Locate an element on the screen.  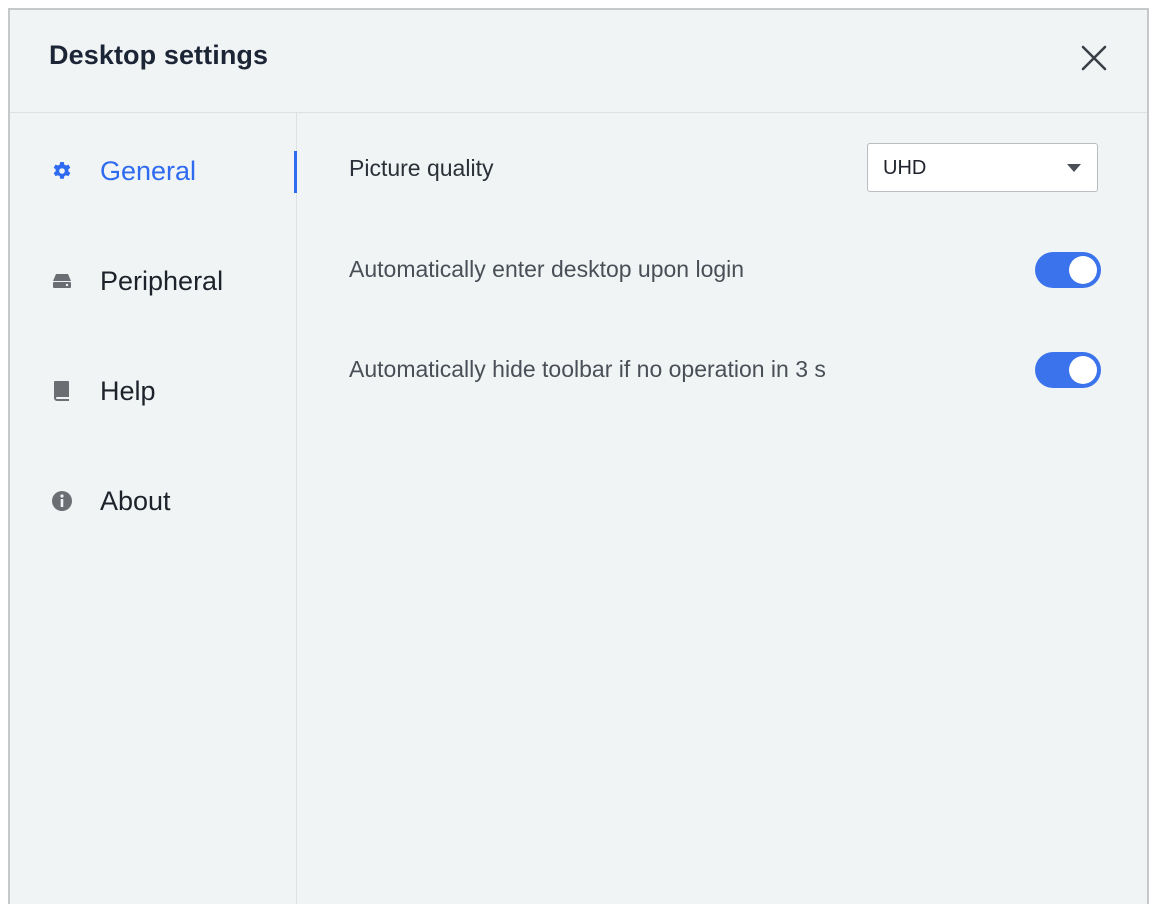
close-icon is located at coordinates (1094, 58).